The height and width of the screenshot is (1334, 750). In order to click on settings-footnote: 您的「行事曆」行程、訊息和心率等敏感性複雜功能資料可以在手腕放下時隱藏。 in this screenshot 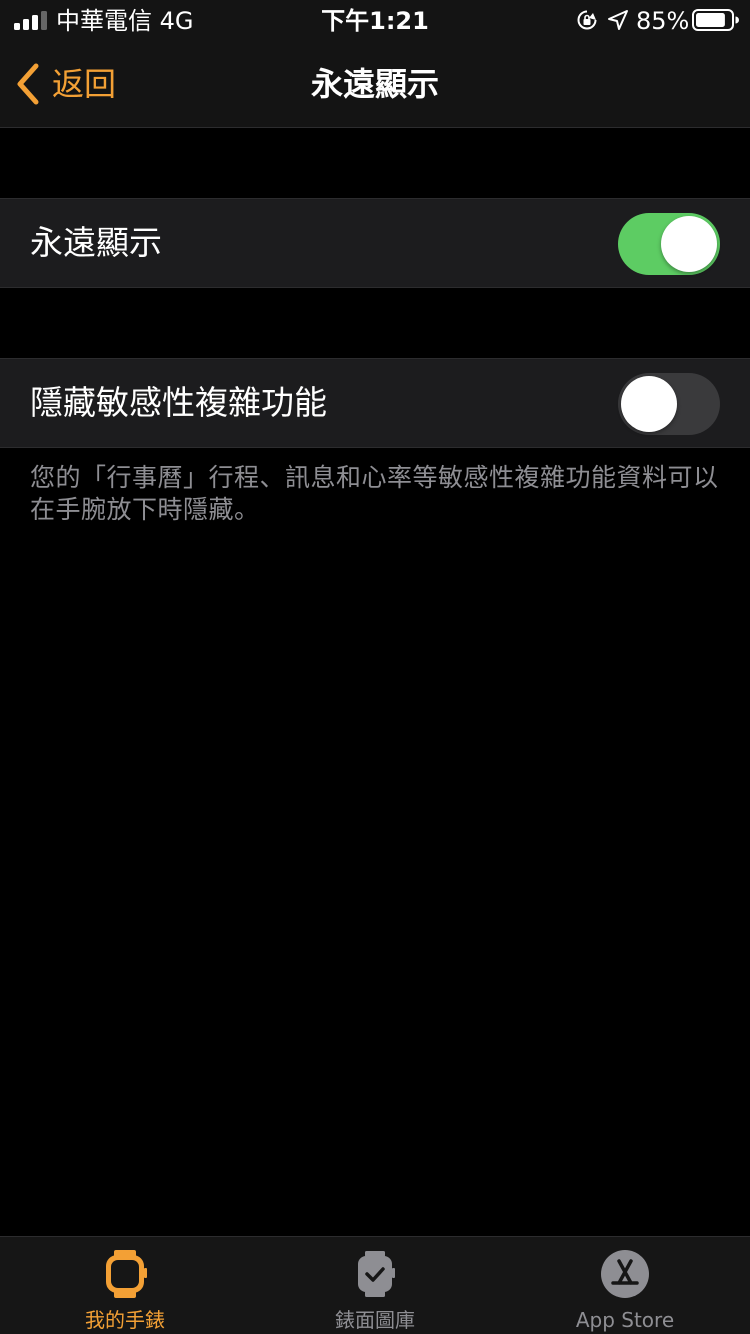, I will do `click(374, 493)`.